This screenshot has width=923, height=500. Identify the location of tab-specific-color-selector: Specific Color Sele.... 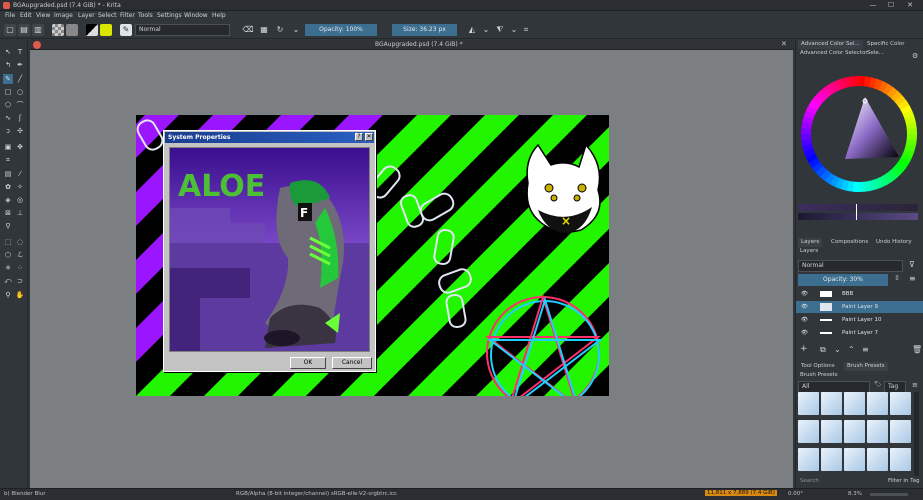
(893, 48).